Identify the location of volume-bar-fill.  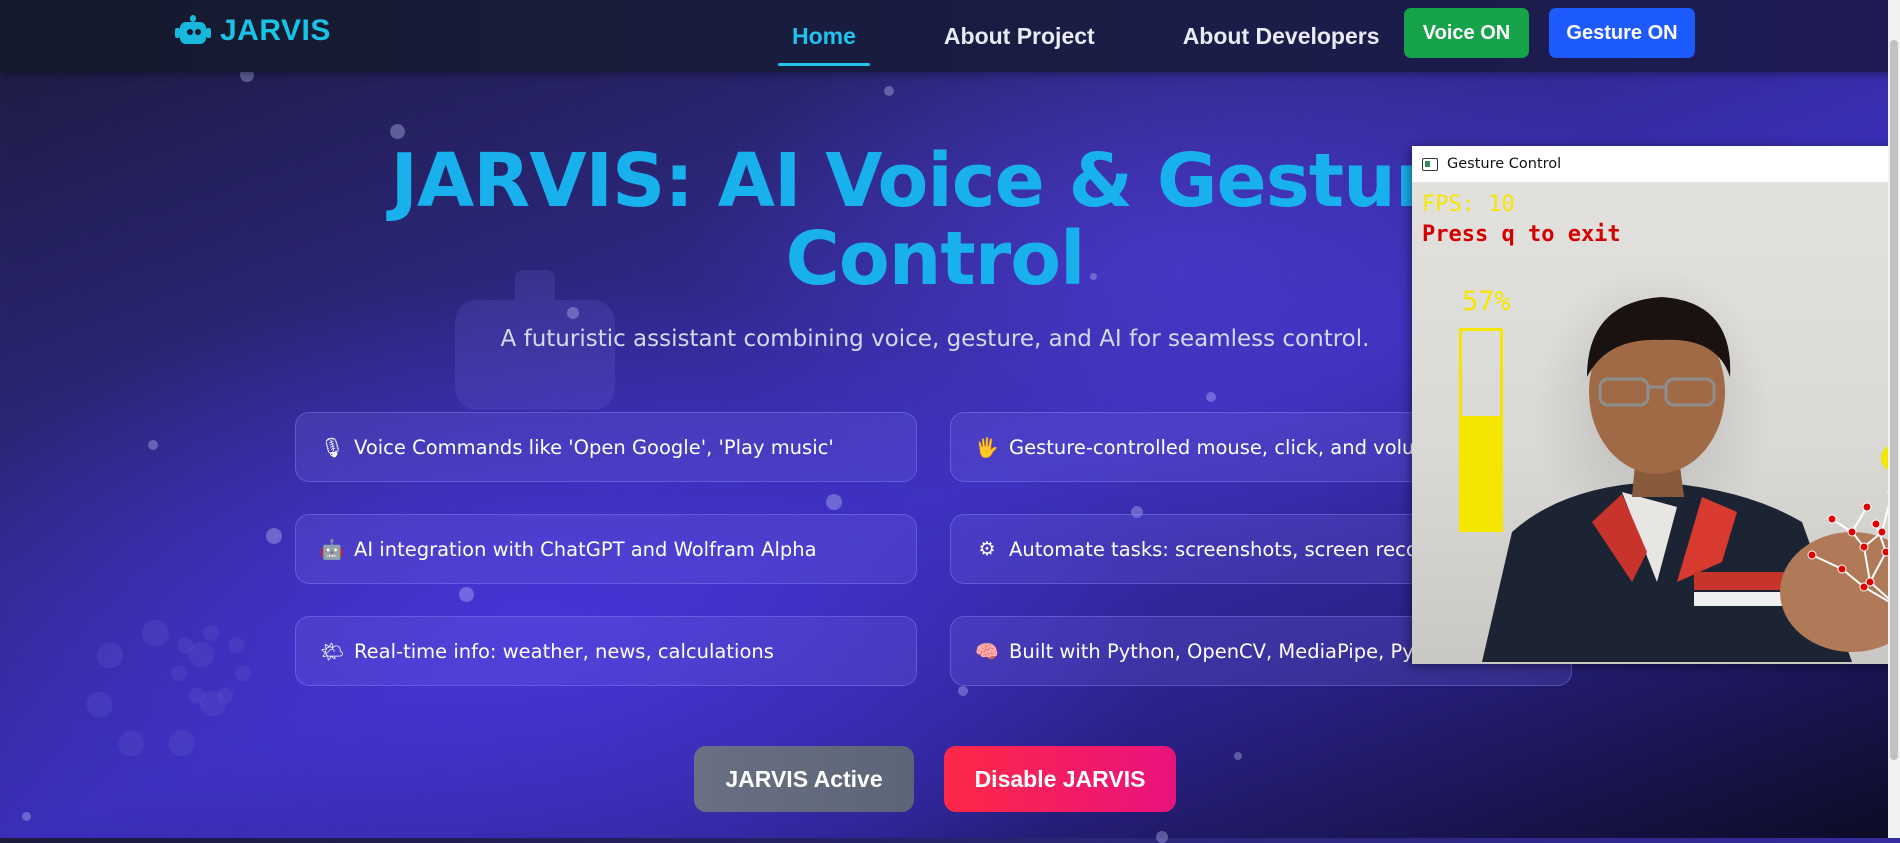
(1481, 472).